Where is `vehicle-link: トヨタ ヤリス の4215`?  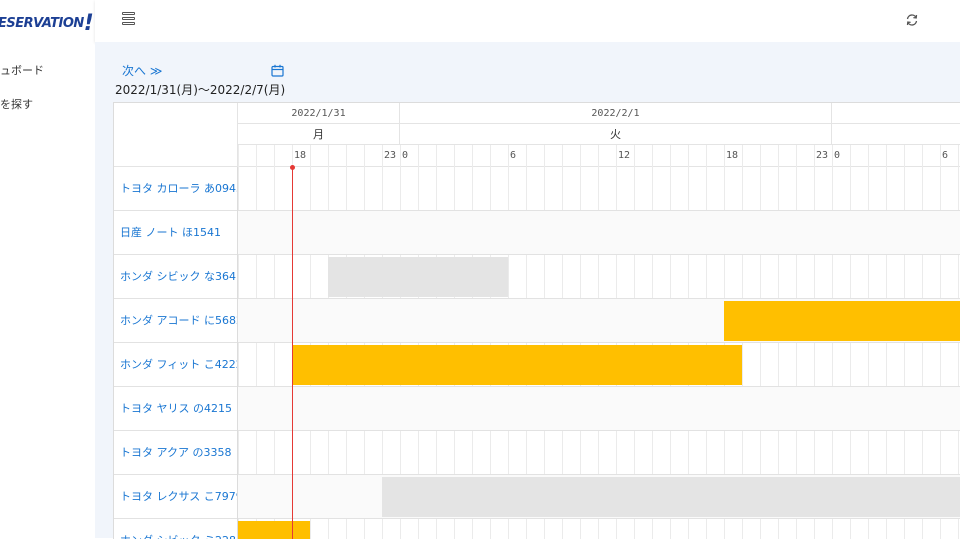
vehicle-link: トヨタ ヤリス の4215 is located at coordinates (176, 409).